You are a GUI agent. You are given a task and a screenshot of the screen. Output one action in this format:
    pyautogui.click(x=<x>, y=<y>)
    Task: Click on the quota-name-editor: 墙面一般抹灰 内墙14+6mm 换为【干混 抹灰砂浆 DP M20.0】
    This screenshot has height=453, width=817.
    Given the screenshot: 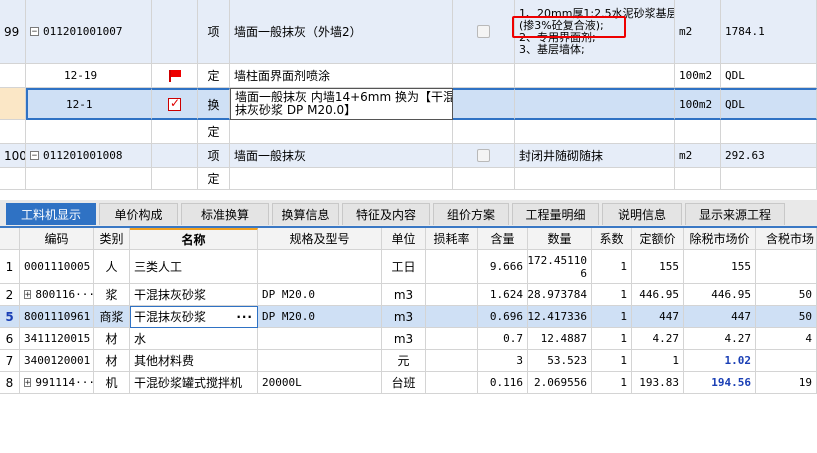 What is the action you would take?
    pyautogui.click(x=341, y=104)
    